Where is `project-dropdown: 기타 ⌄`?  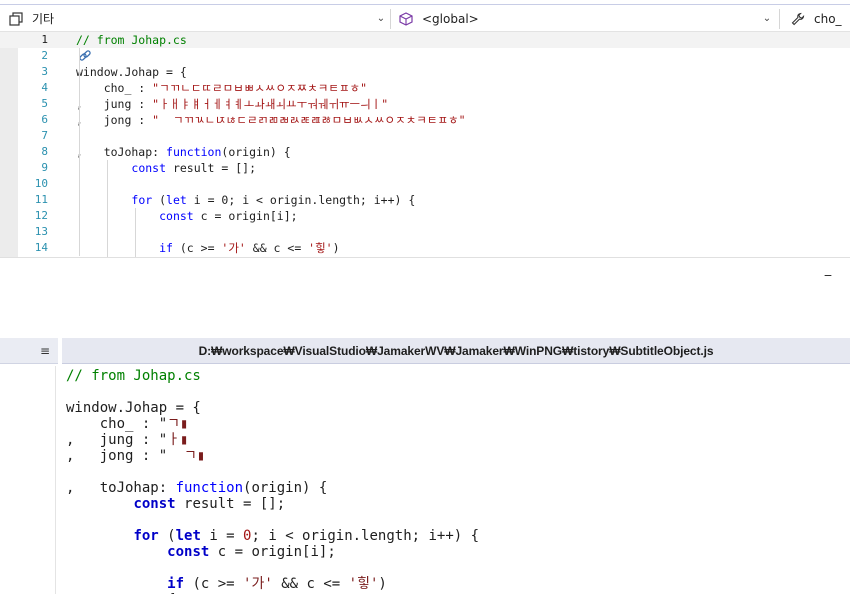 project-dropdown: 기타 ⌄ is located at coordinates (198, 18).